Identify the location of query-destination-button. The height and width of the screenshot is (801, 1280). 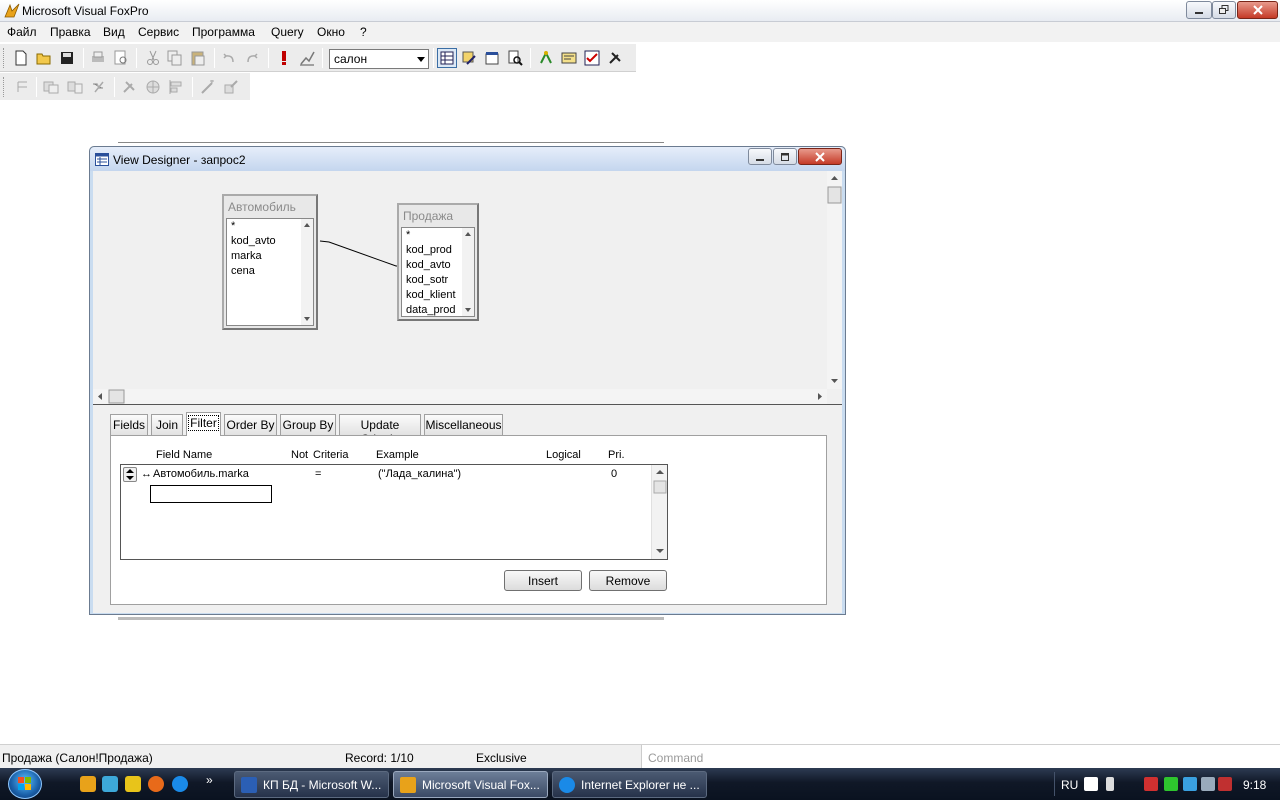
(129, 87).